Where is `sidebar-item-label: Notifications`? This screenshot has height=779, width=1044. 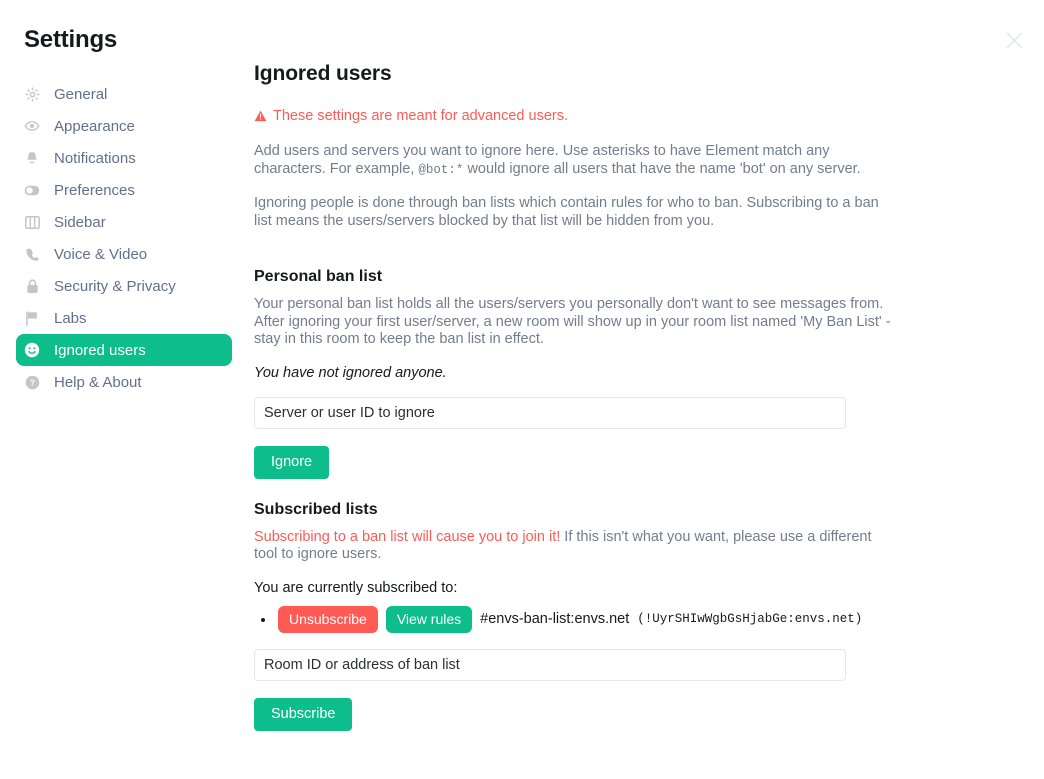
sidebar-item-label: Notifications is located at coordinates (95, 158).